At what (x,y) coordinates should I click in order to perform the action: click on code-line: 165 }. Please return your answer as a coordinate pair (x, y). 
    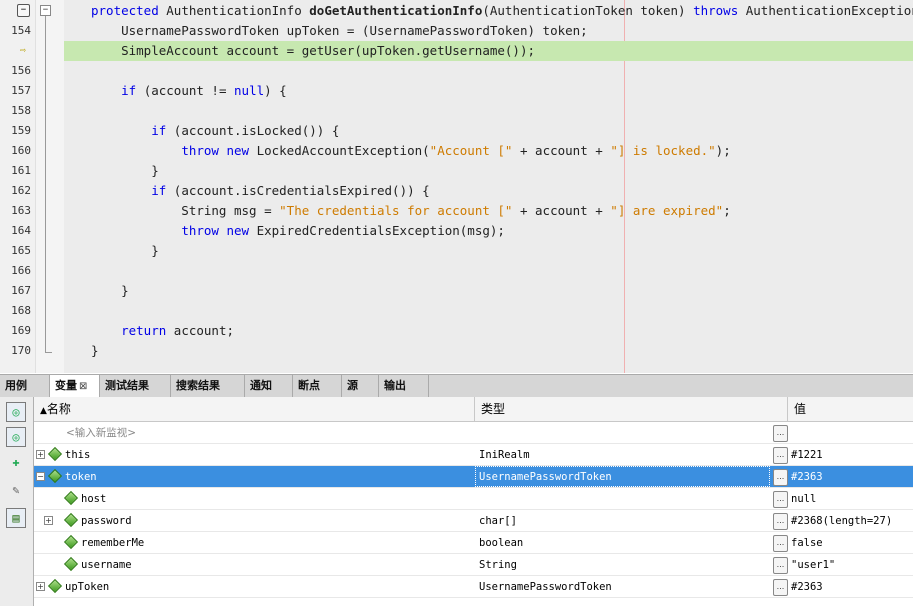
    Looking at the image, I should click on (456, 251).